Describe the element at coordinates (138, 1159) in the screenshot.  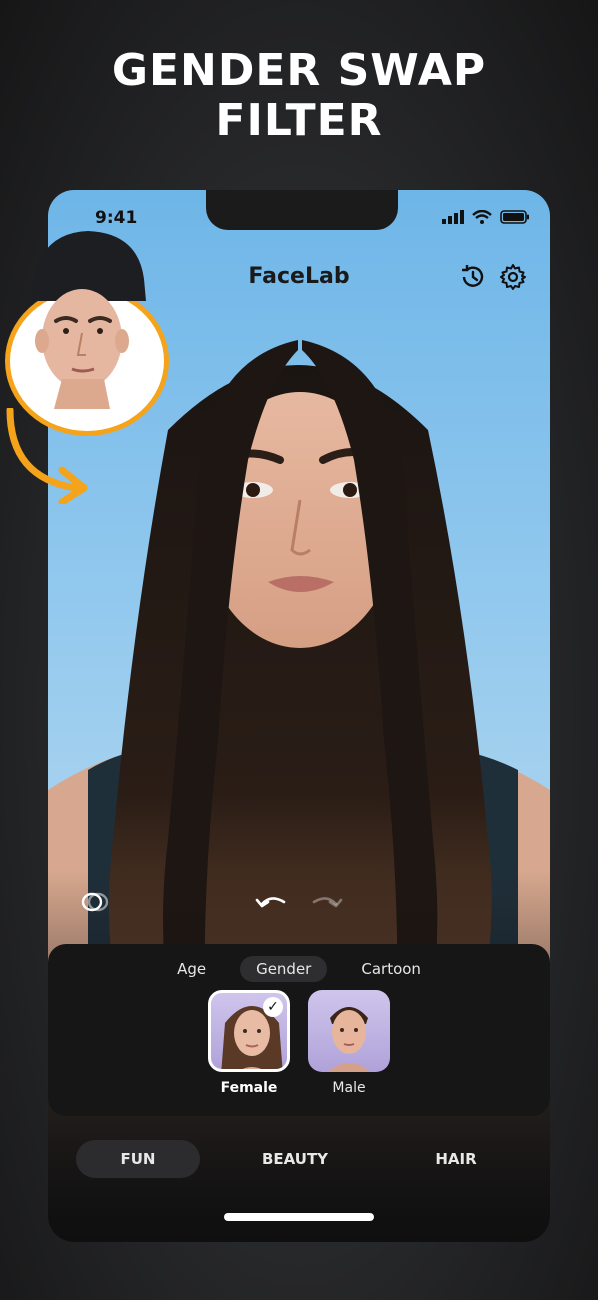
I see `category-fun: FUN` at that location.